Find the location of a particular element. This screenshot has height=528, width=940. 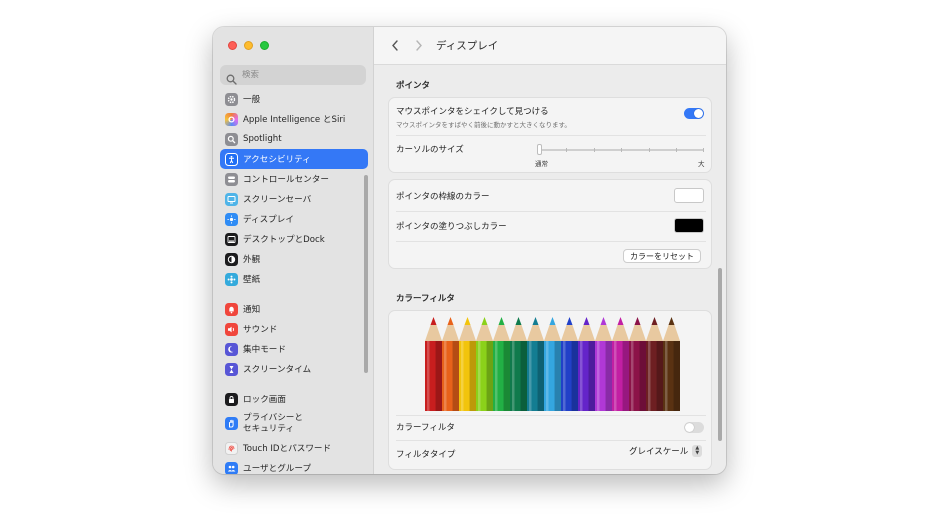

gear-icon is located at coordinates (231, 99).